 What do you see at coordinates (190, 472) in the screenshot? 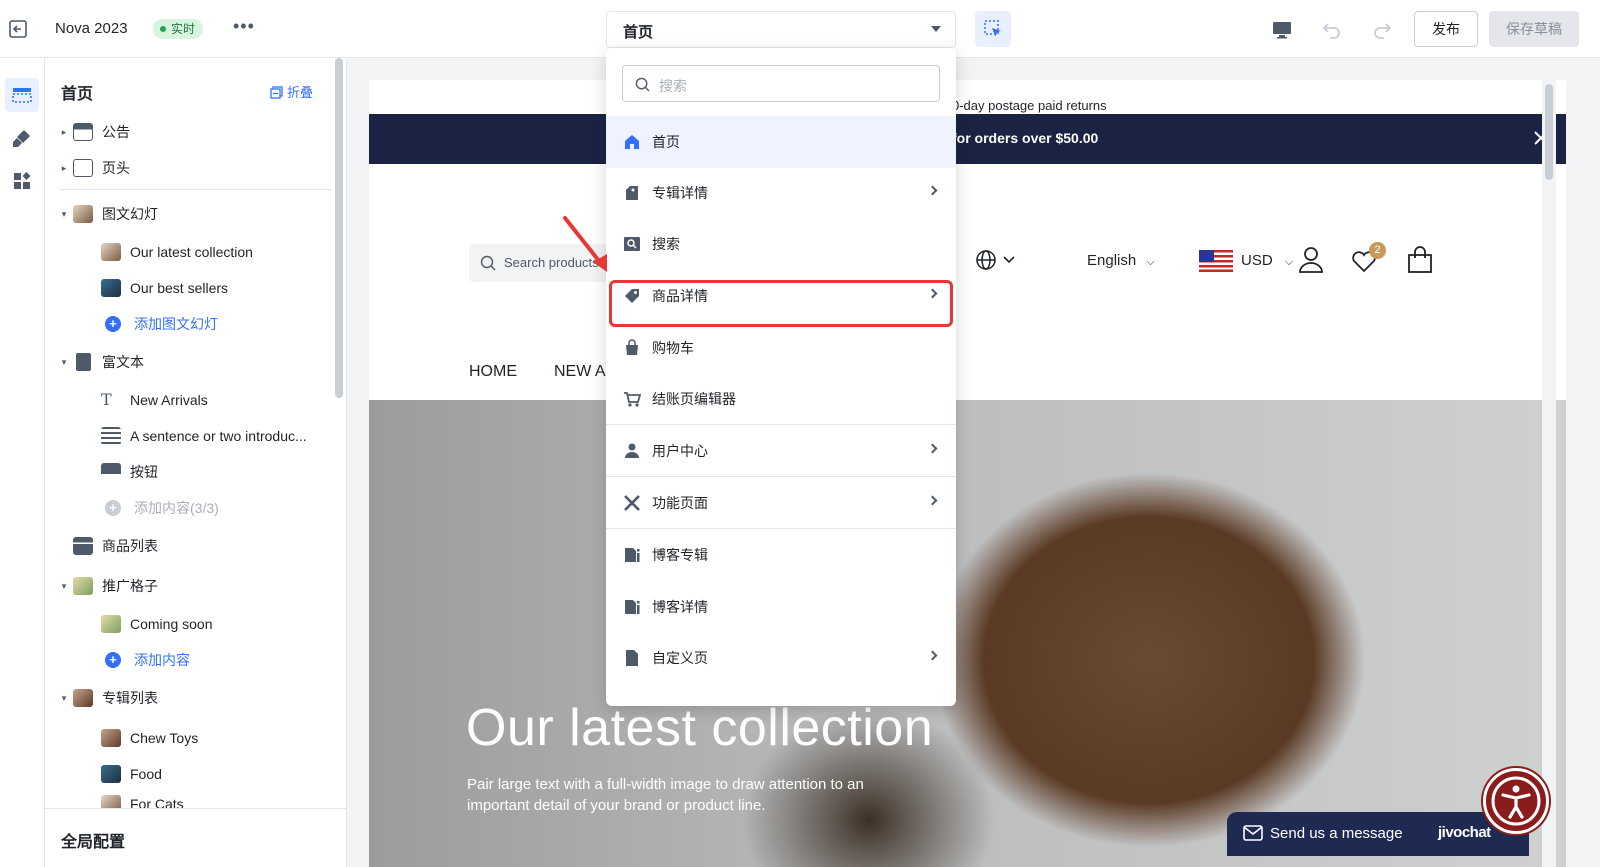
I see `block-item: 按钮` at bounding box center [190, 472].